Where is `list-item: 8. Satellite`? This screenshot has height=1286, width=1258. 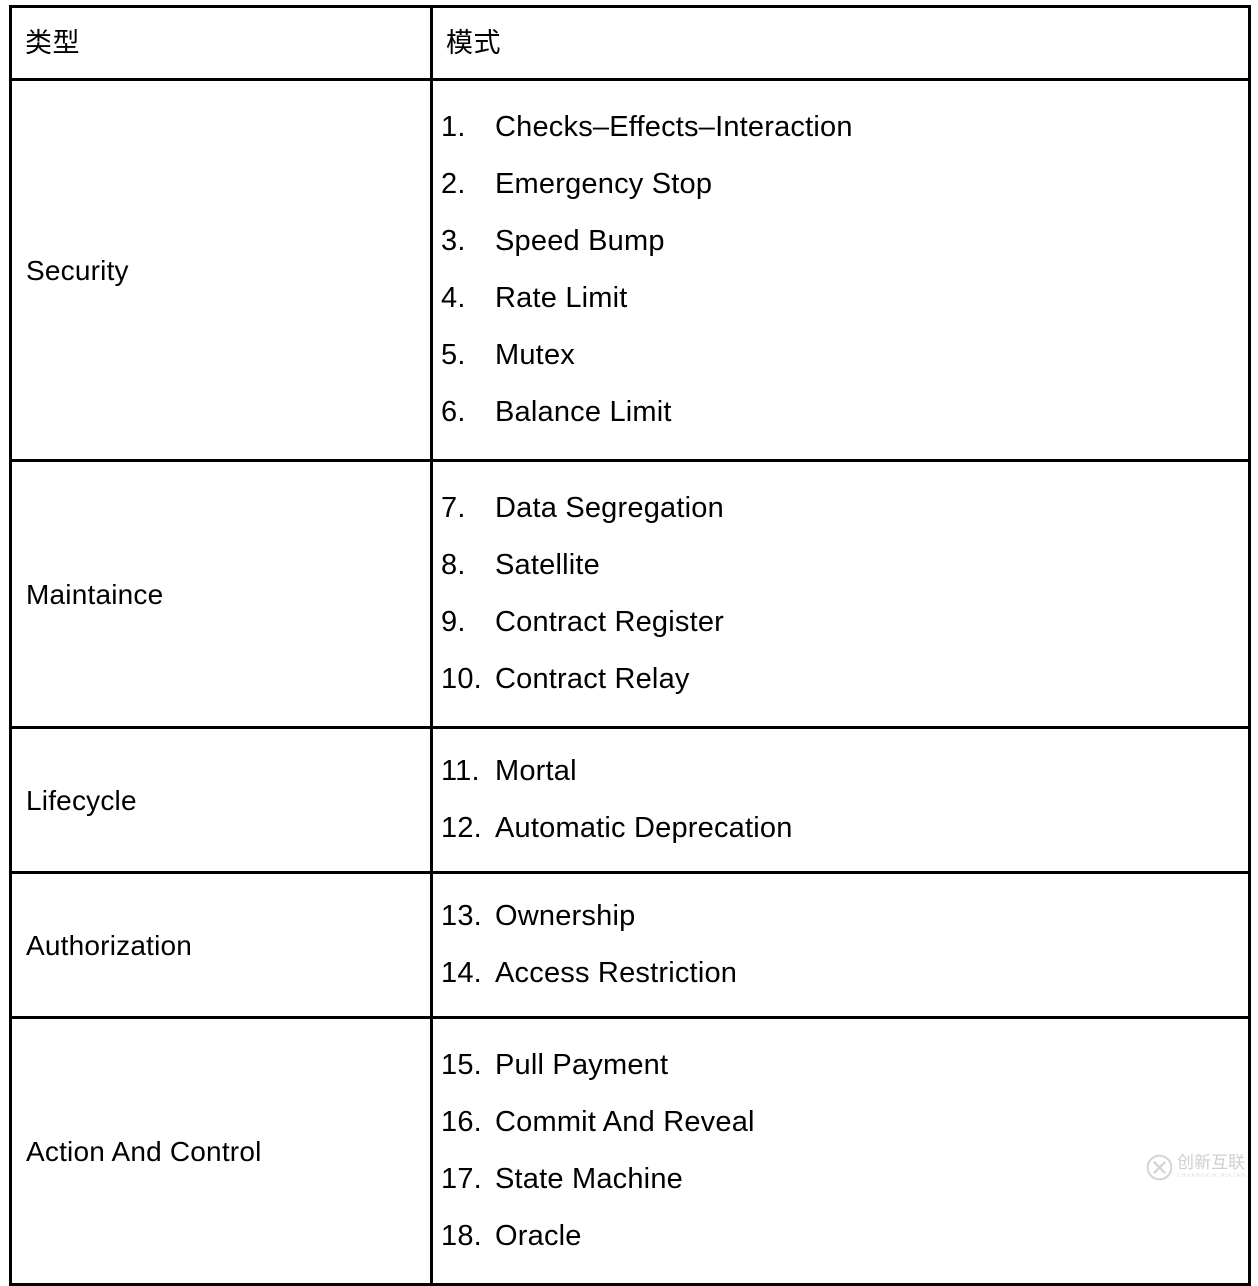
list-item: 8. Satellite is located at coordinates (840, 565).